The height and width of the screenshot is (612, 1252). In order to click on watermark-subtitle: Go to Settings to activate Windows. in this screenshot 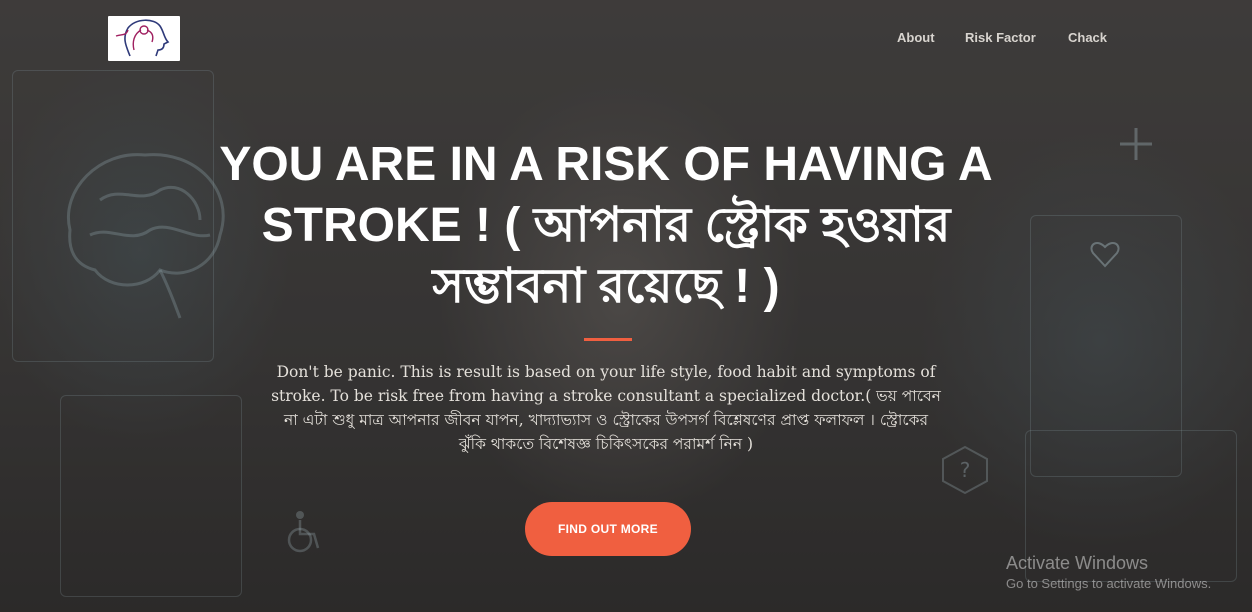, I will do `click(1109, 583)`.